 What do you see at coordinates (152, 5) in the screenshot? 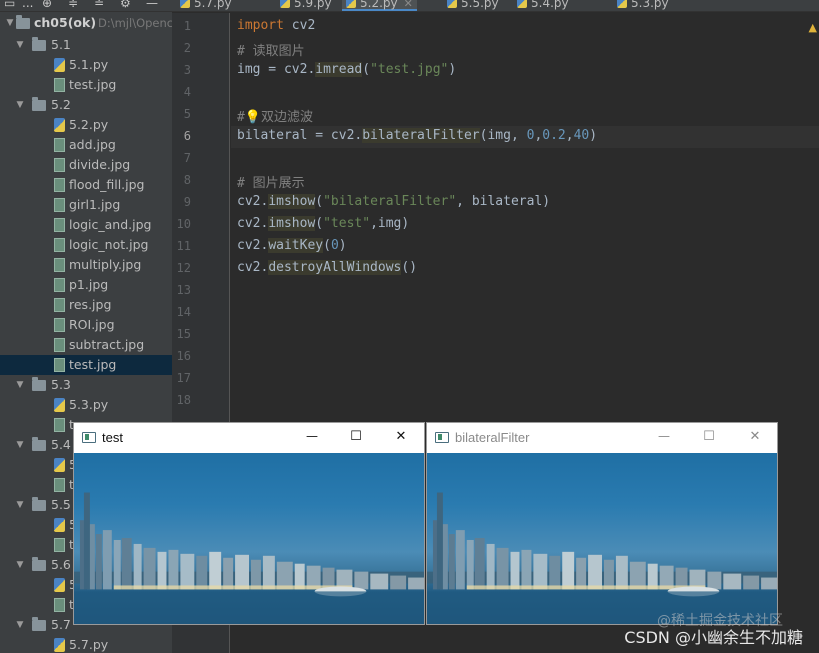
I see `hide-icon: —` at bounding box center [152, 5].